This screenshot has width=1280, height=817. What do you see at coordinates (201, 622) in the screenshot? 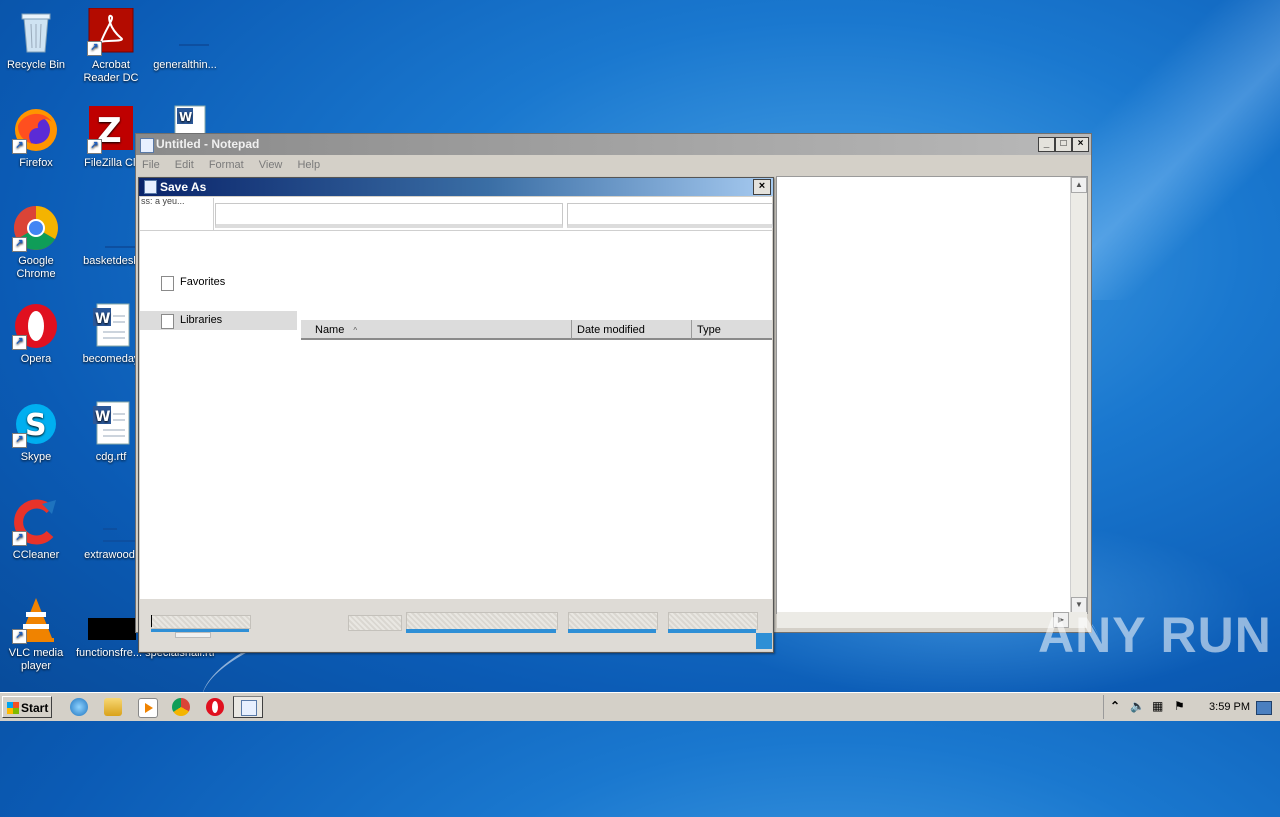
I see `hide-folders-button` at bounding box center [201, 622].